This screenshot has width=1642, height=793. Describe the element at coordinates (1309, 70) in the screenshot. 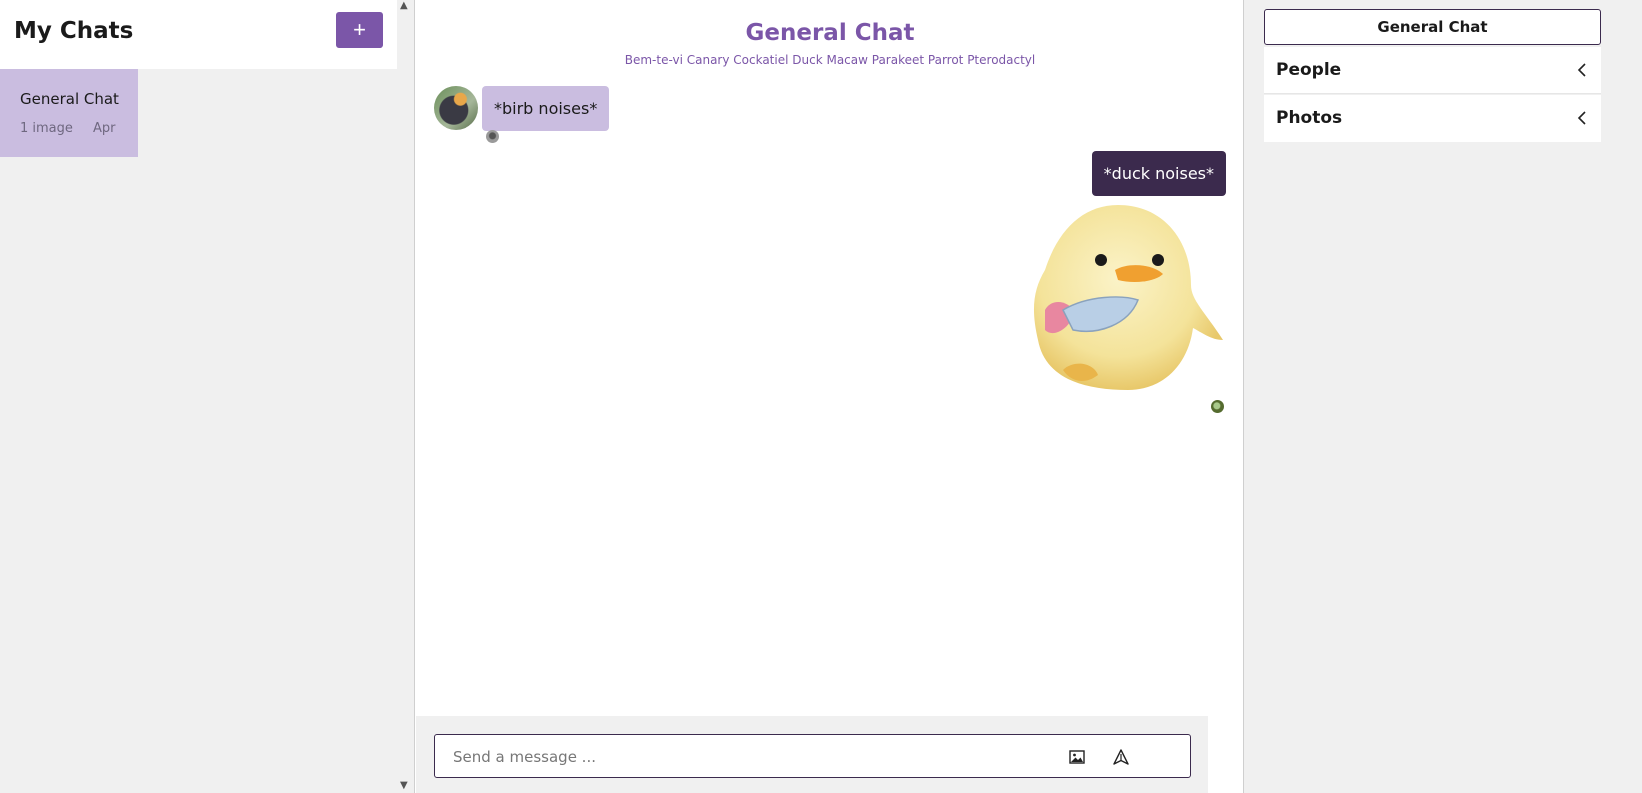

I see `people-section-label: People` at that location.